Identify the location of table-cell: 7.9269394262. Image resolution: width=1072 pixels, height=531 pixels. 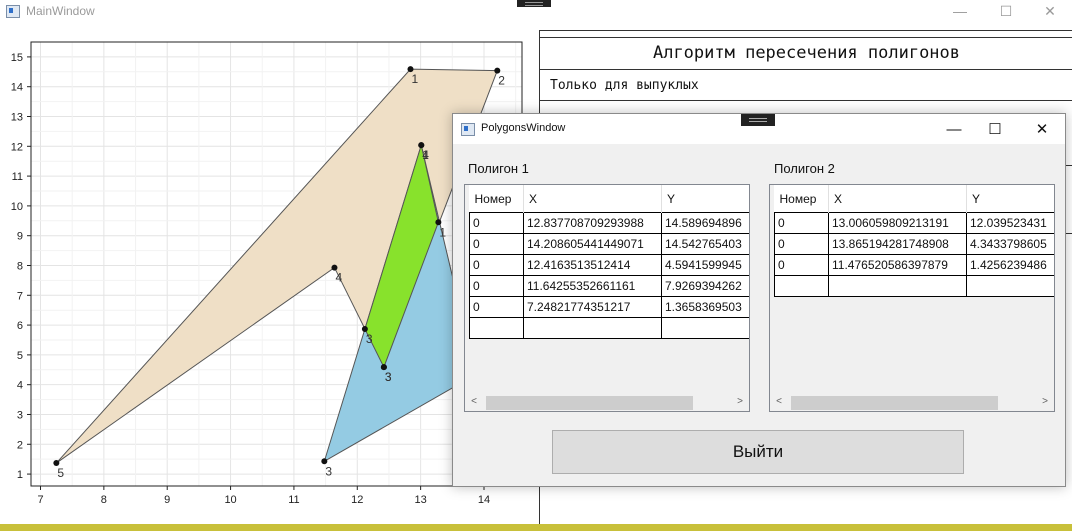
(705, 286).